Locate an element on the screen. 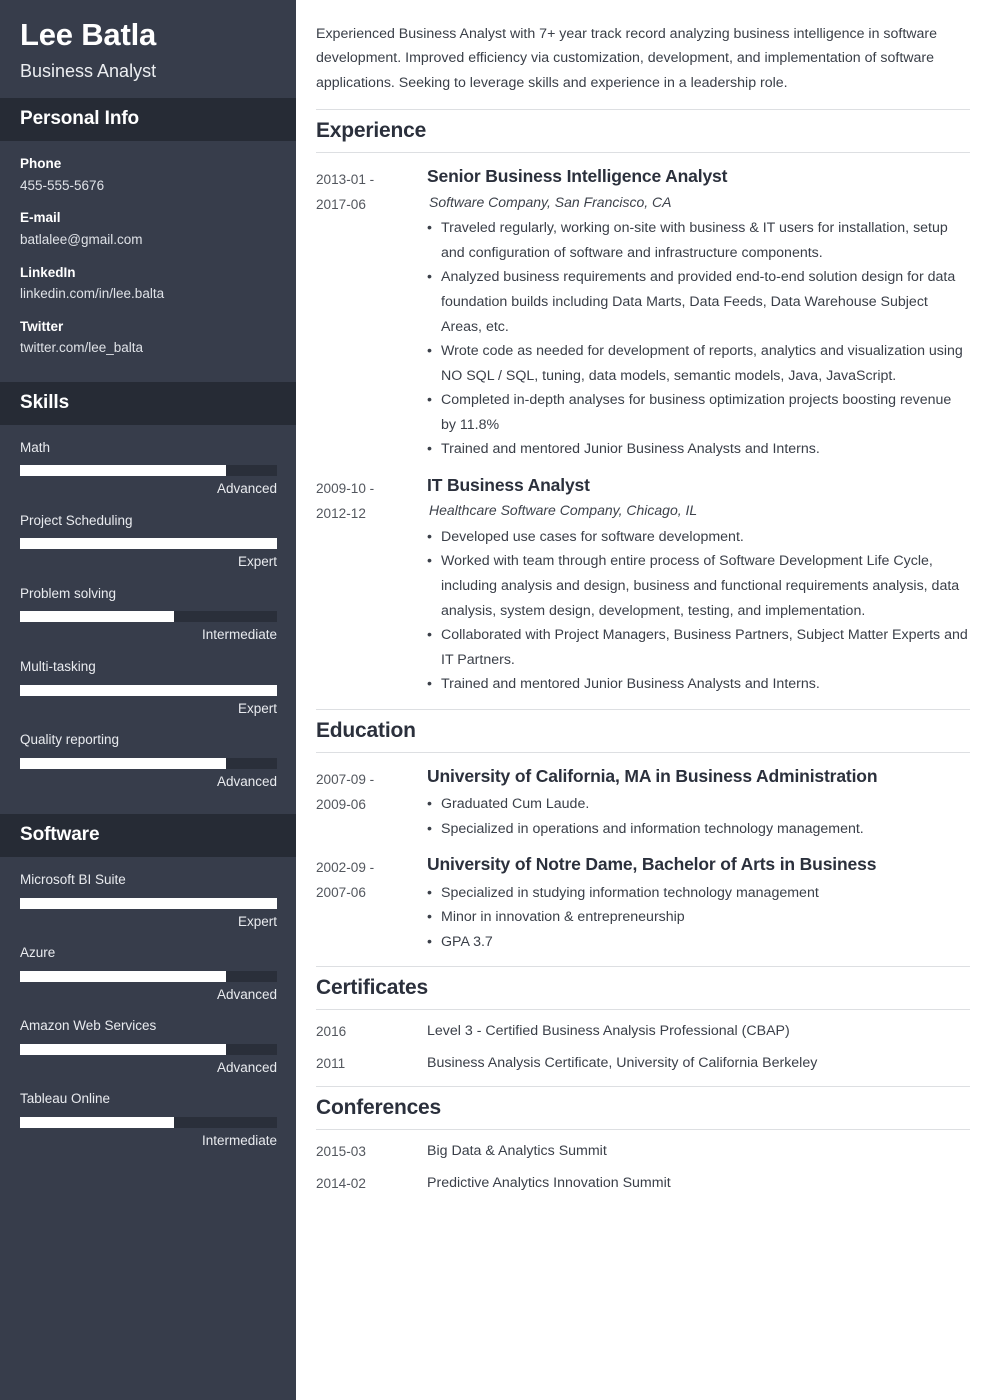 This screenshot has width=990, height=1400. entry-date-end: 2012-12 is located at coordinates (341, 514).